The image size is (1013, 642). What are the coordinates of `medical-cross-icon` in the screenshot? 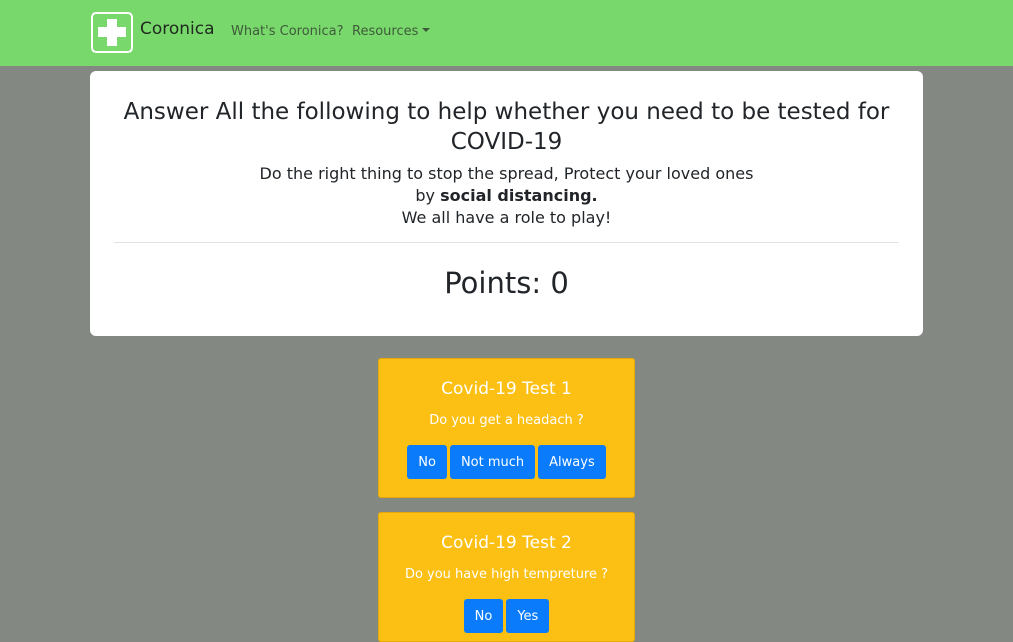 It's located at (112, 32).